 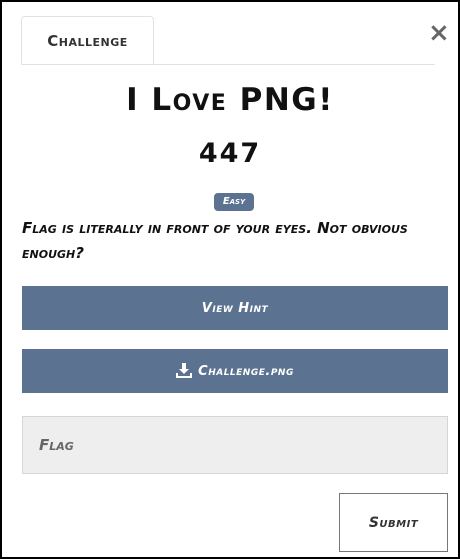 What do you see at coordinates (235, 445) in the screenshot?
I see `flag-input` at bounding box center [235, 445].